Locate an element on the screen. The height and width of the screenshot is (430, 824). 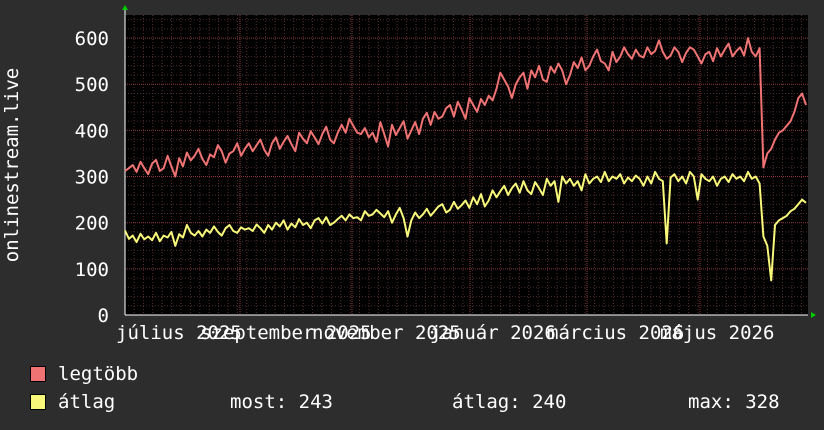
y-tick-label: 200 is located at coordinates (92, 224).